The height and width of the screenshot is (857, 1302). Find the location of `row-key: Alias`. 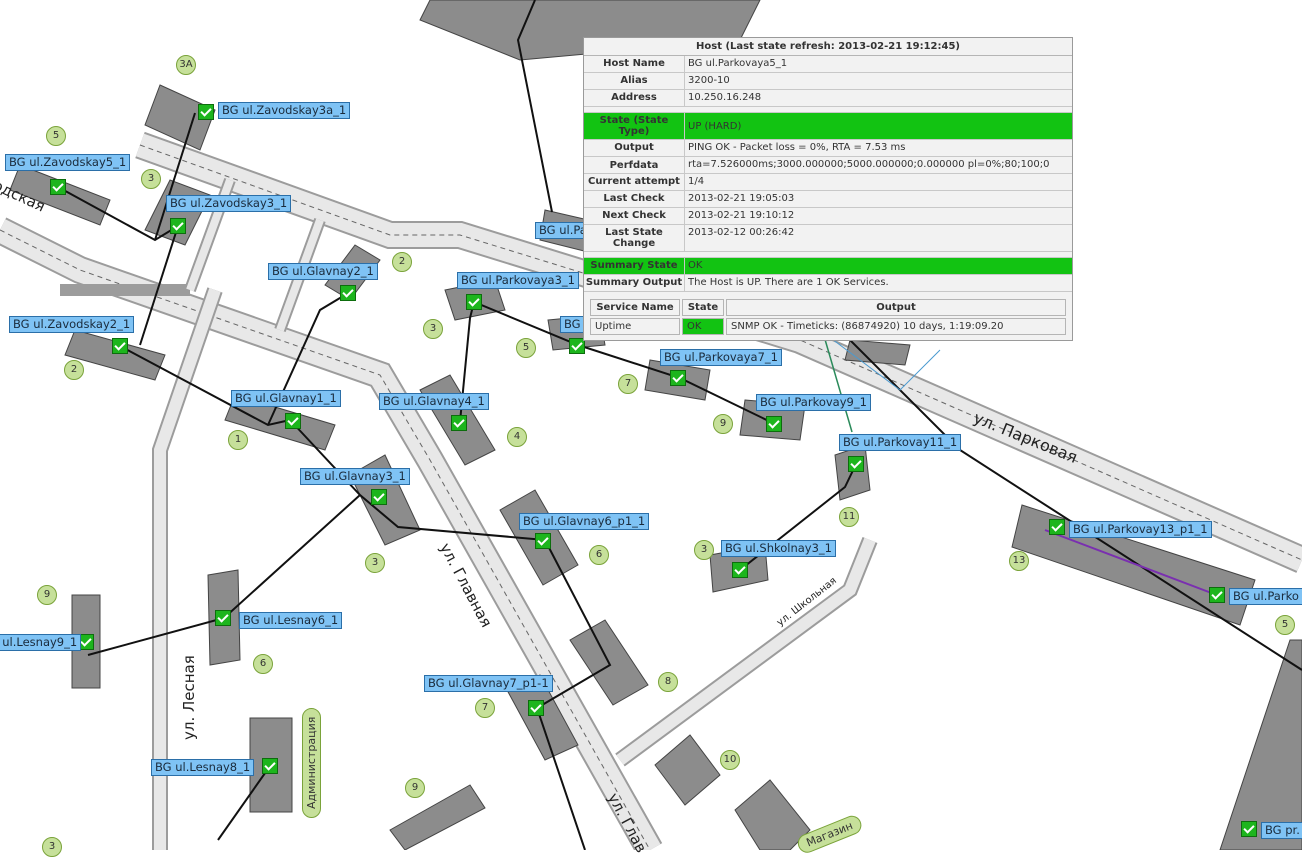

row-key: Alias is located at coordinates (634, 81).